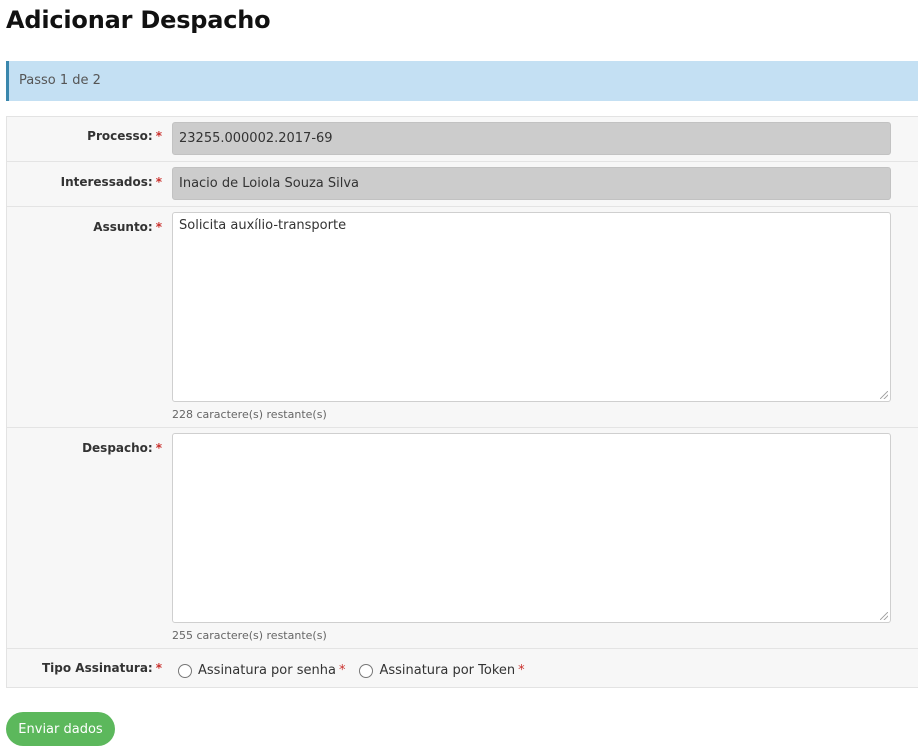 This screenshot has width=918, height=749. I want to click on assunto-char-counter: 228 caractere(s) restante(s), so click(249, 414).